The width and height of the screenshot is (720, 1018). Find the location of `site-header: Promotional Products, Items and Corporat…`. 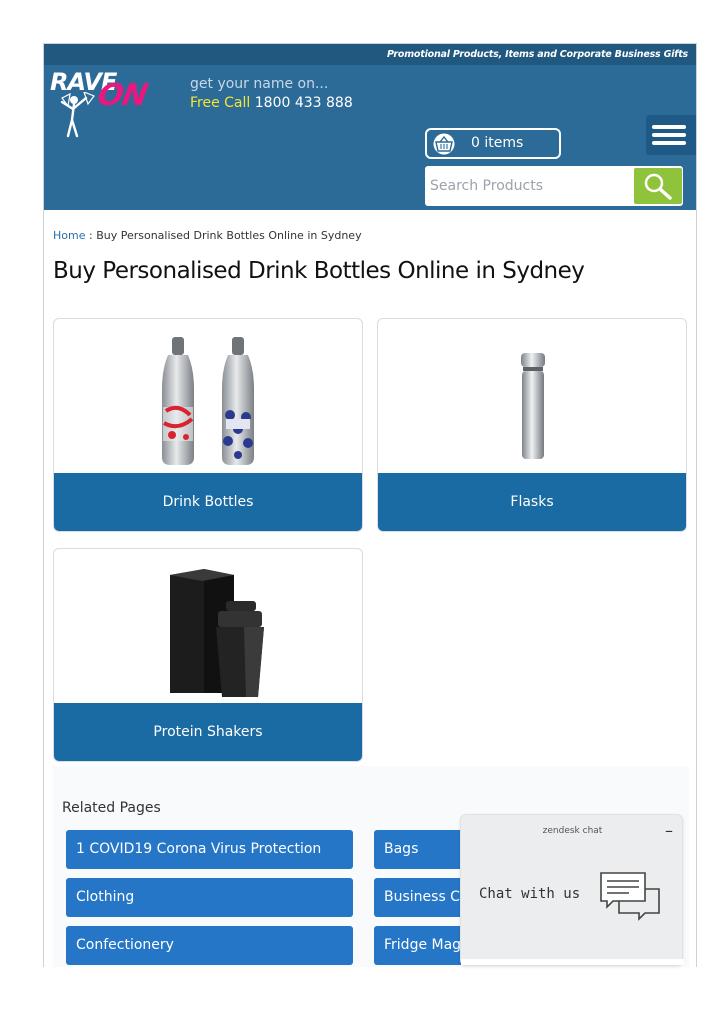

site-header: Promotional Products, Items and Corporat… is located at coordinates (370, 127).